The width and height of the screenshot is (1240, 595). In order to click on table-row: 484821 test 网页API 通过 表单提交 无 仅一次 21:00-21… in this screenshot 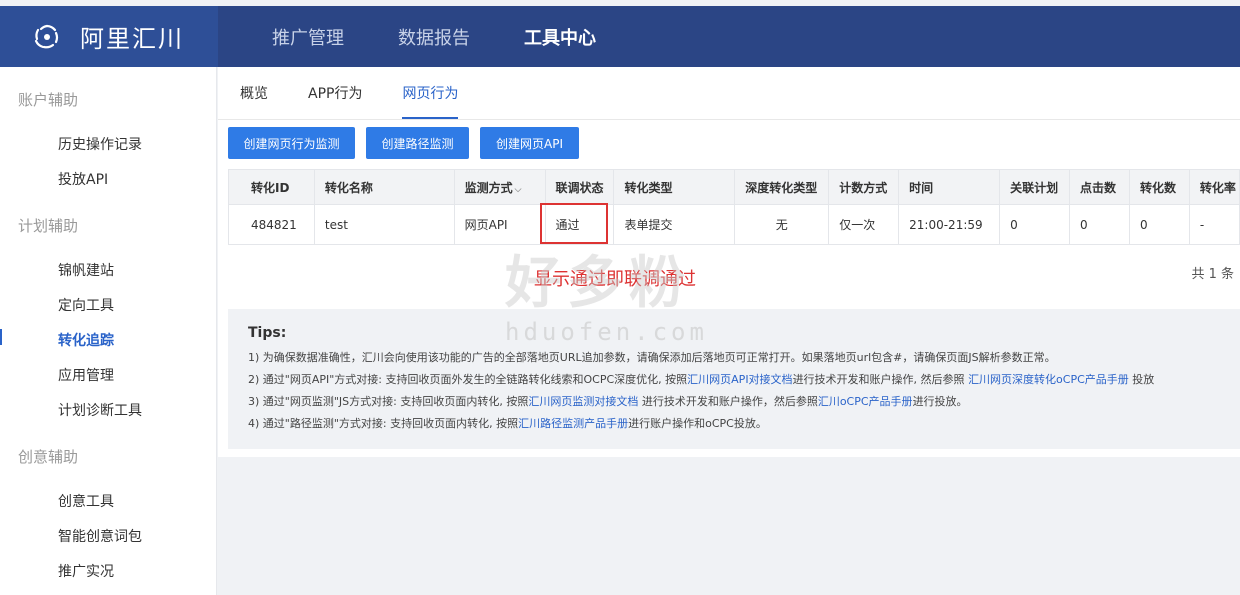, I will do `click(734, 224)`.